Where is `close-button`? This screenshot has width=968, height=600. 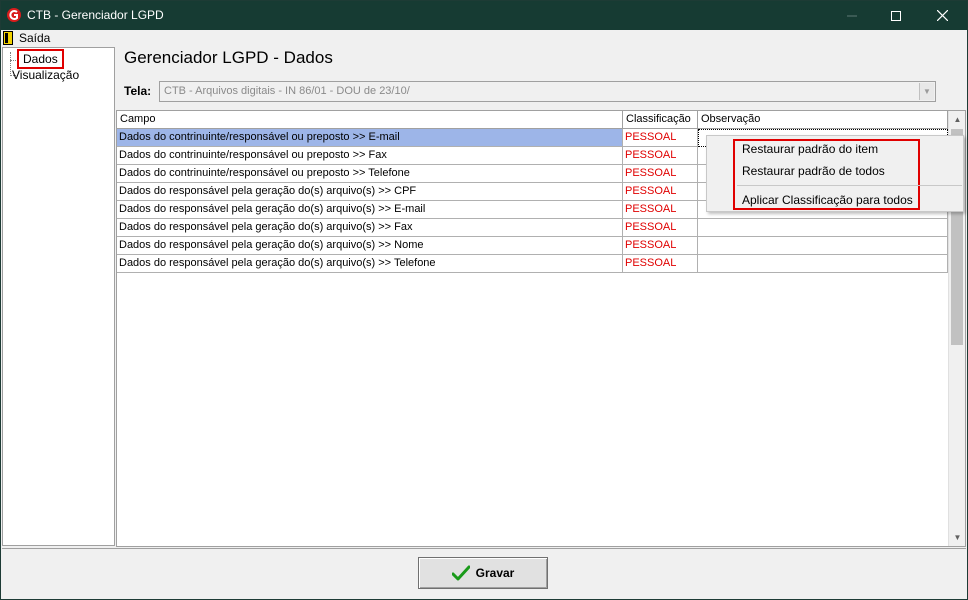
close-button is located at coordinates (942, 15).